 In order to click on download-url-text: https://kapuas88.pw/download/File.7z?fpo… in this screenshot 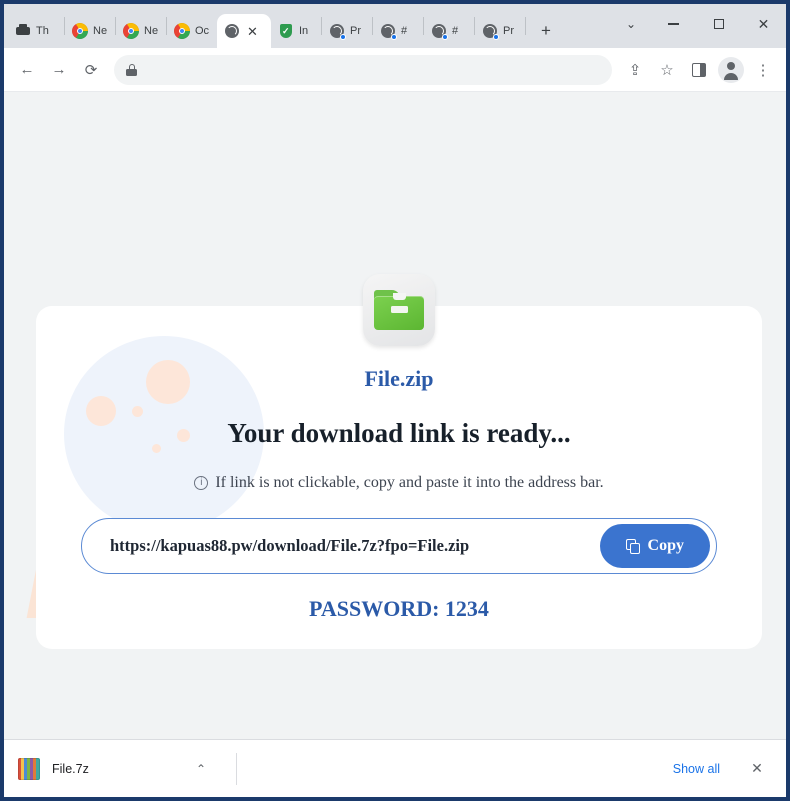, I will do `click(355, 546)`.